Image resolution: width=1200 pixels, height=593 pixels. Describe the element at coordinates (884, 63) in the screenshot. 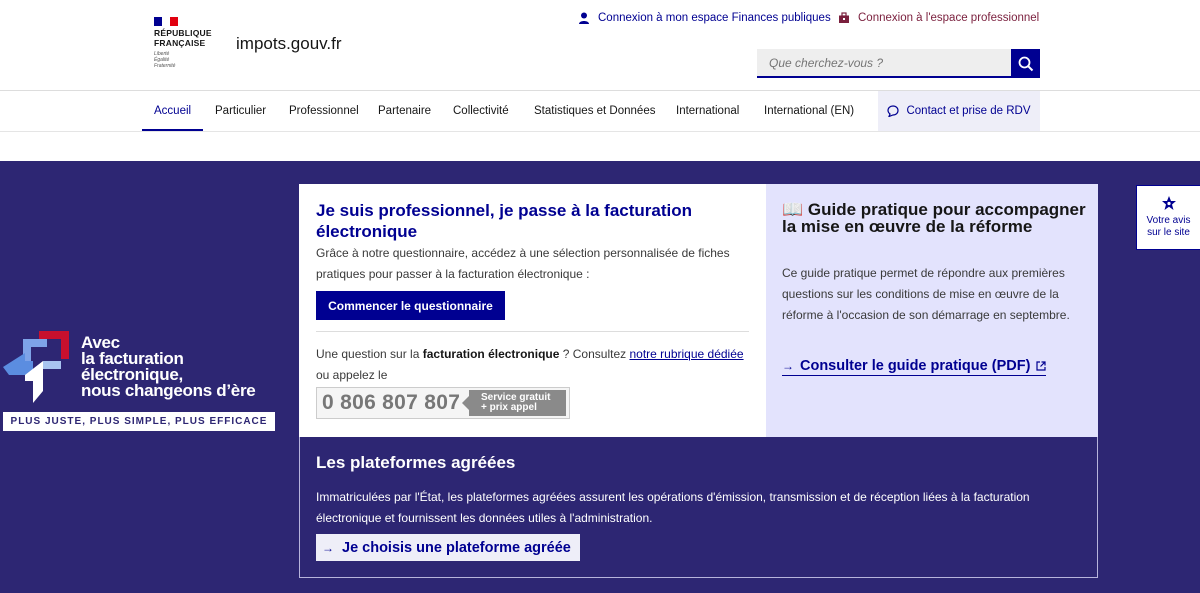

I see `search-input` at that location.